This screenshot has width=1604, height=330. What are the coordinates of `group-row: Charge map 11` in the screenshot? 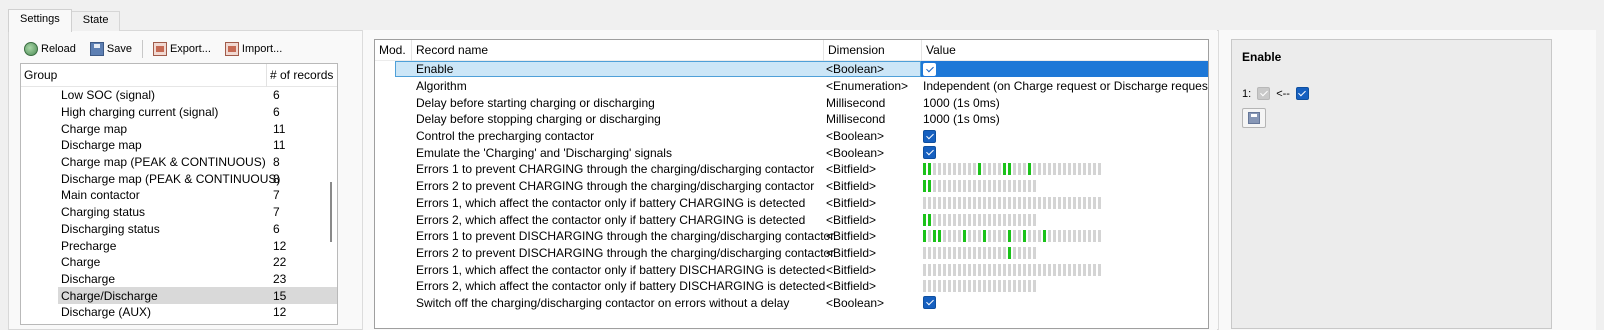 It's located at (179, 128).